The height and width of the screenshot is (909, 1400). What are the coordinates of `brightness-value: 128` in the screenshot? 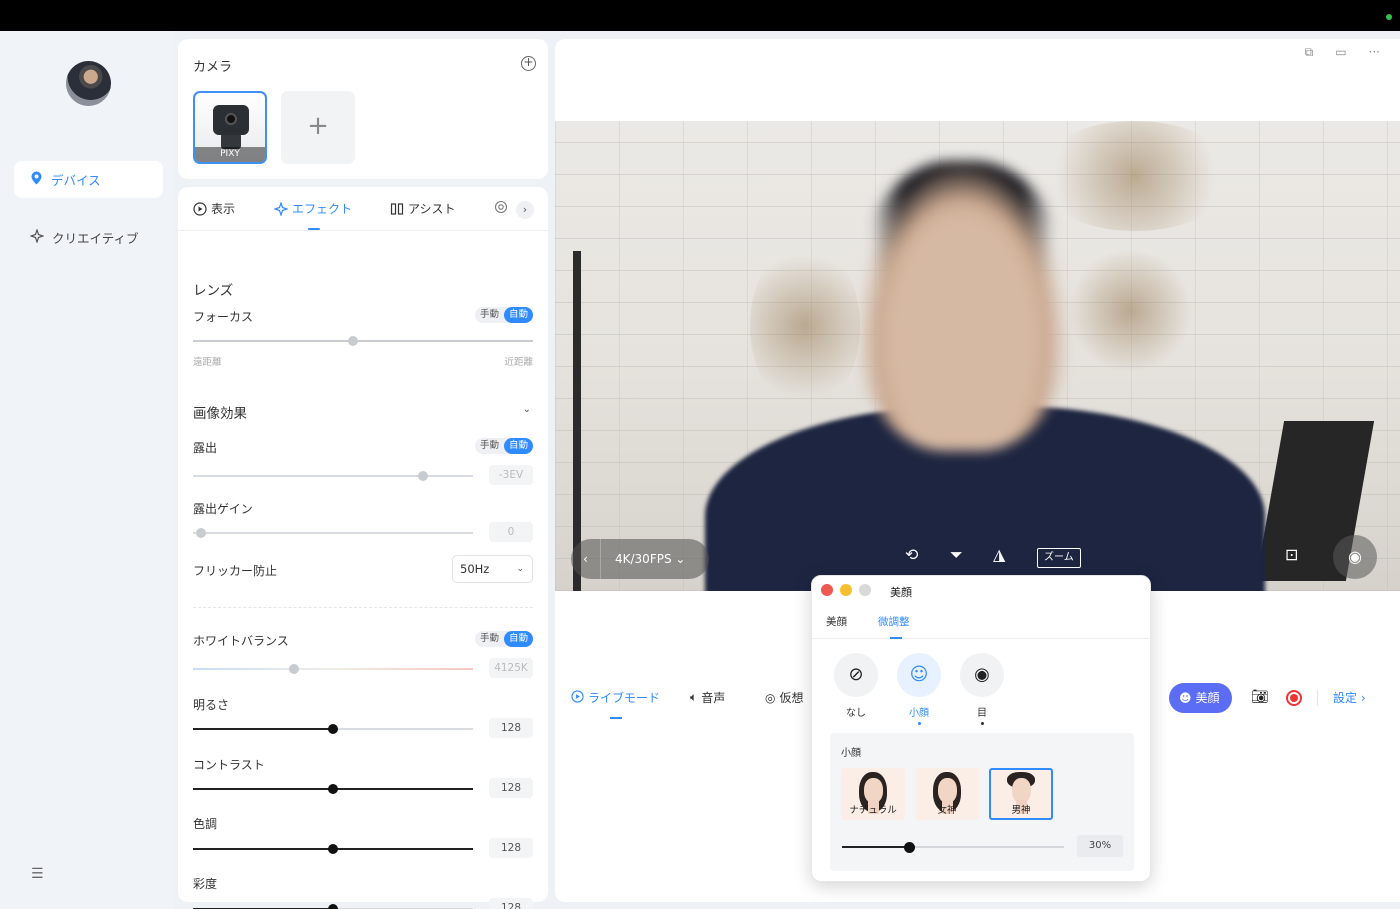 It's located at (511, 728).